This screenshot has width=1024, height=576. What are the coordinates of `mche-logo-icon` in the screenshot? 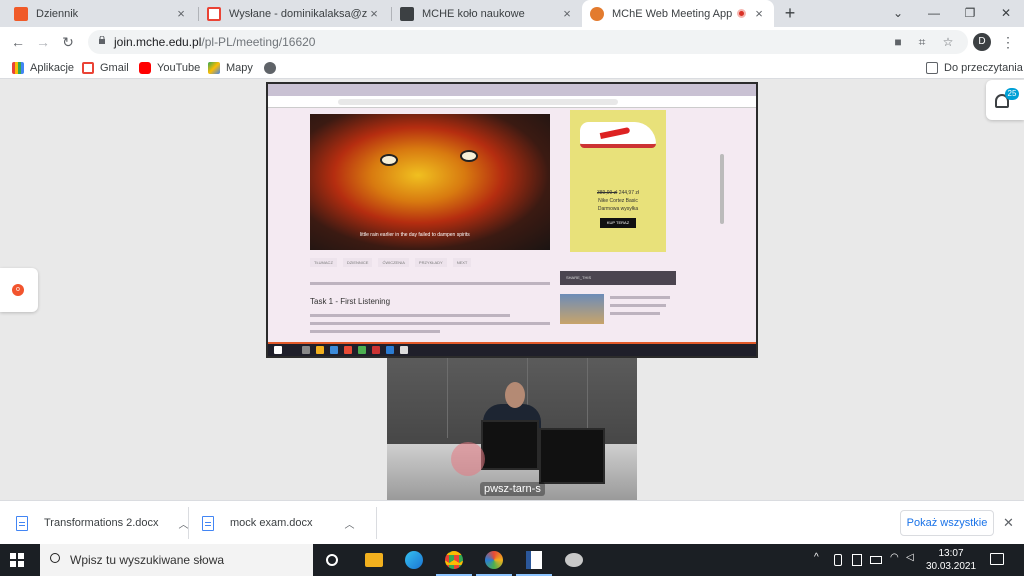 It's located at (597, 13).